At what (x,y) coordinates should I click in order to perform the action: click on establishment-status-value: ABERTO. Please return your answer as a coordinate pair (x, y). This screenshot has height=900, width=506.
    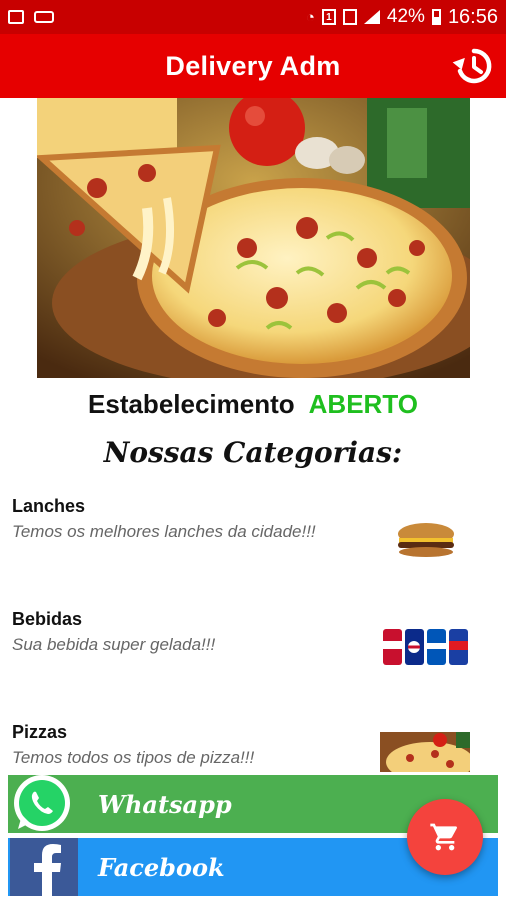
    Looking at the image, I should click on (363, 404).